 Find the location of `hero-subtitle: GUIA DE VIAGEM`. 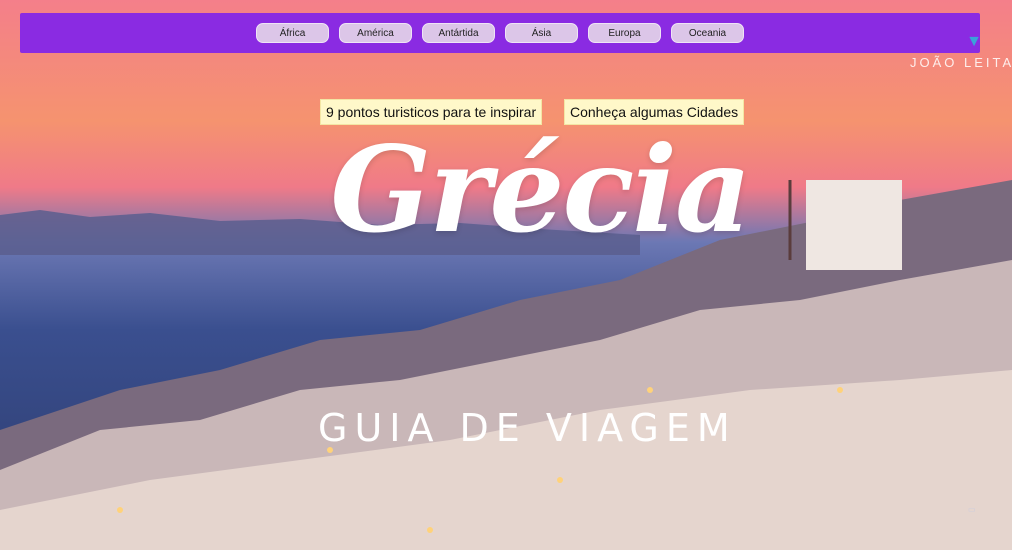

hero-subtitle: GUIA DE VIAGEM is located at coordinates (527, 428).